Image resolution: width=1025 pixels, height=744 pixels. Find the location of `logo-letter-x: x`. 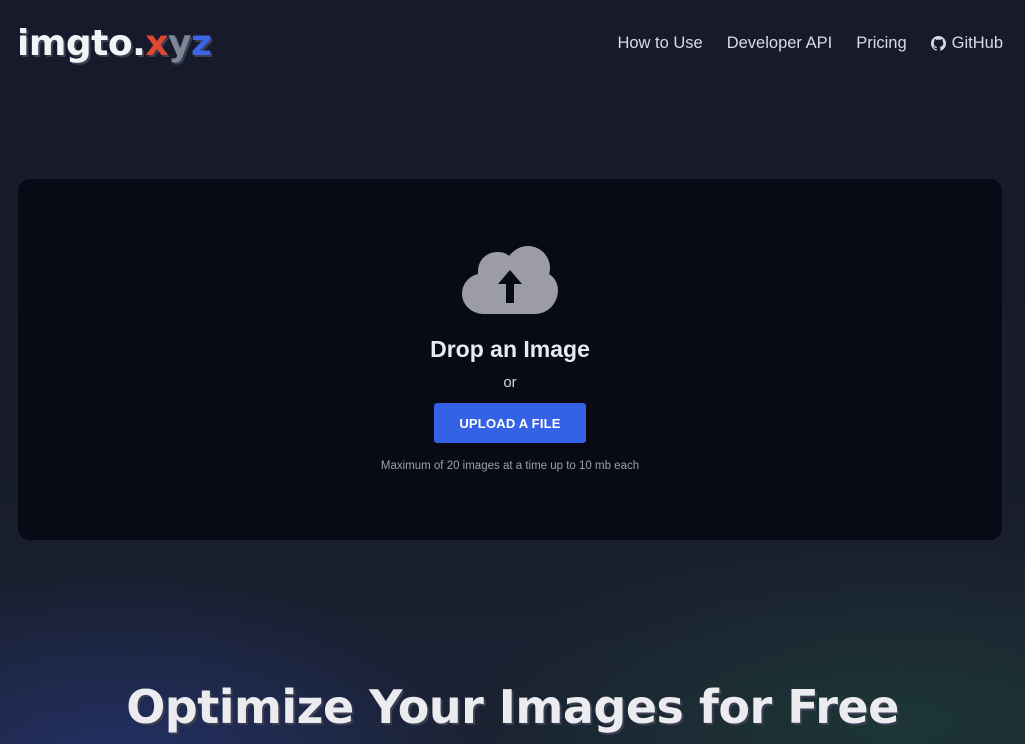

logo-letter-x: x is located at coordinates (156, 43).